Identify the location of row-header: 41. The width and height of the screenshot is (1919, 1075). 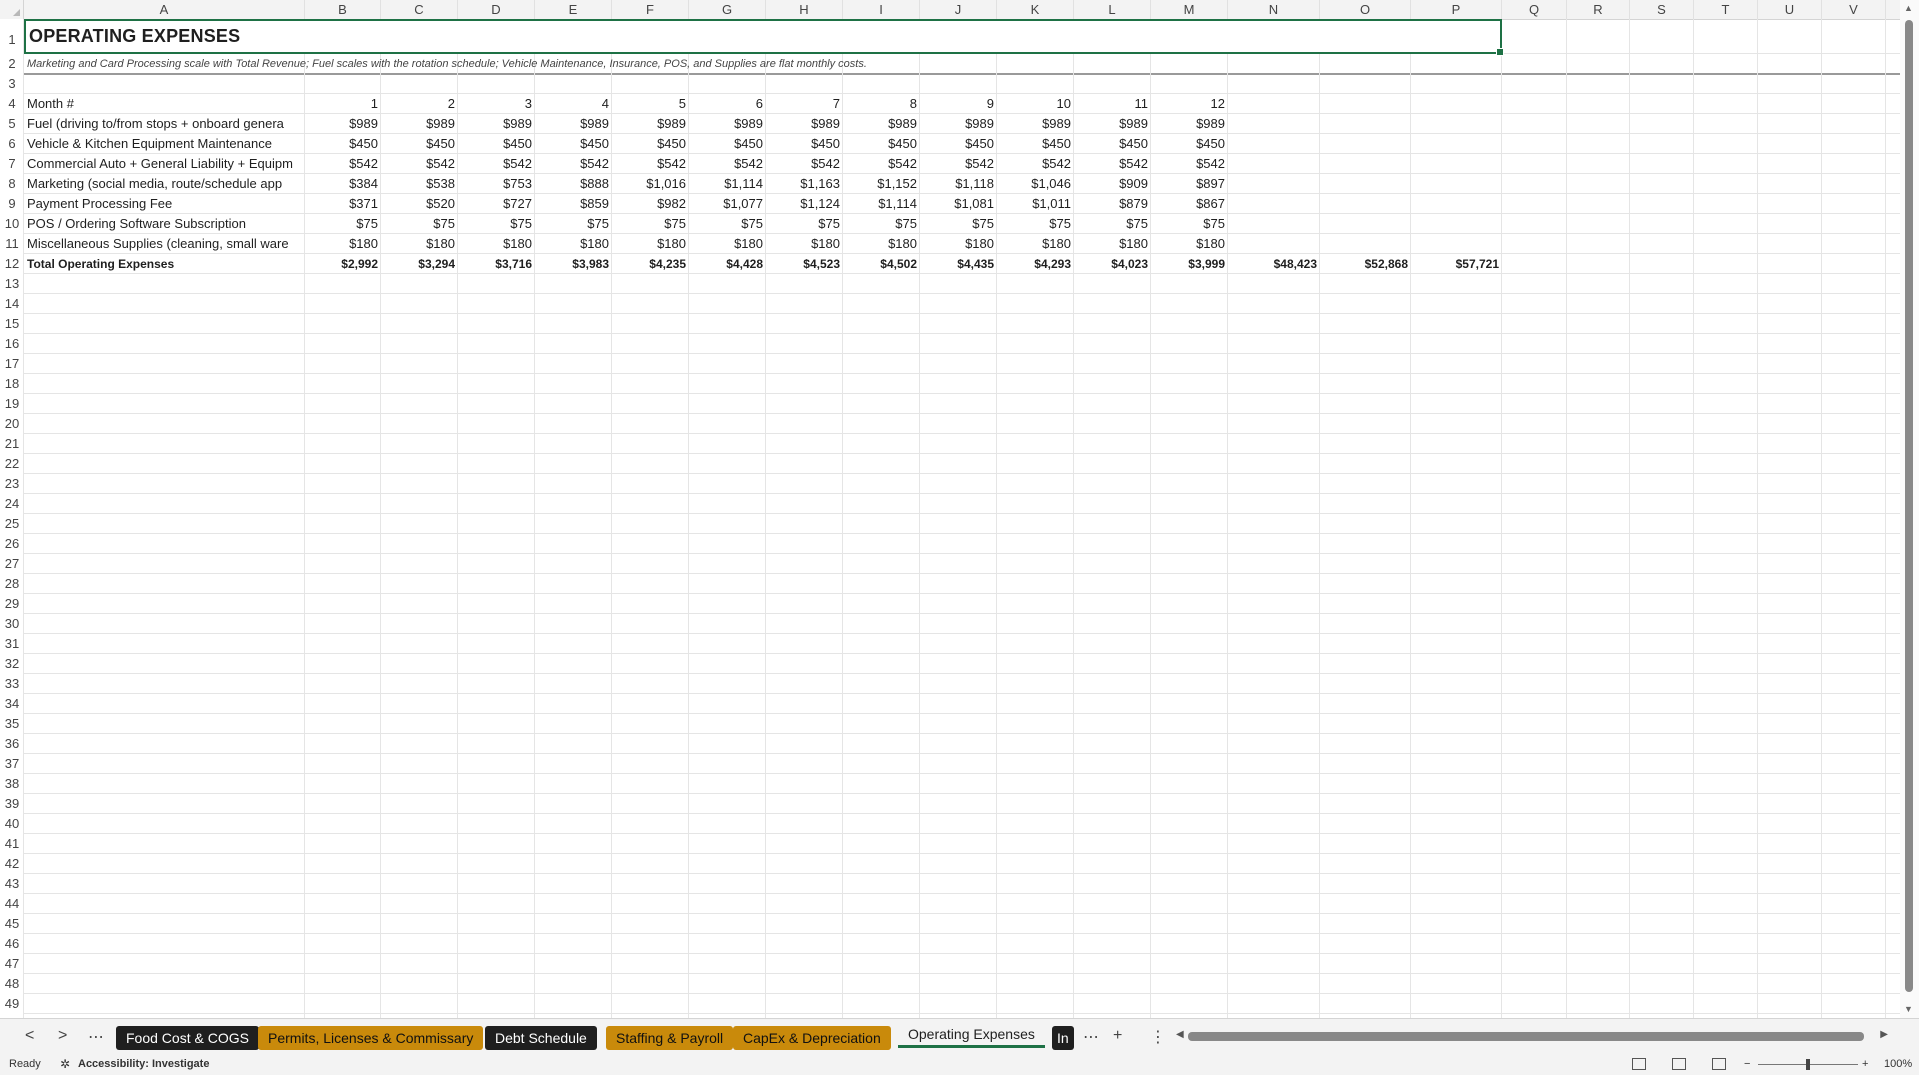
(12, 844).